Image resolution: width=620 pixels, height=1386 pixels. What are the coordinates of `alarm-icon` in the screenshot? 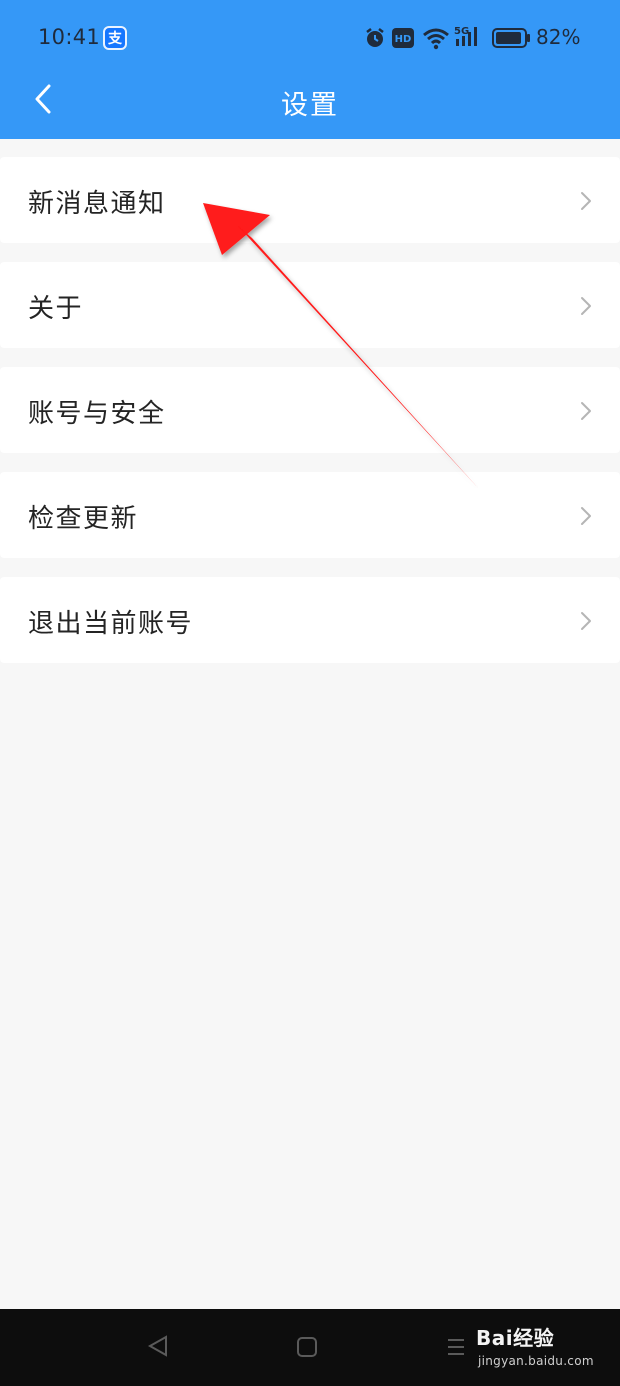 It's located at (375, 37).